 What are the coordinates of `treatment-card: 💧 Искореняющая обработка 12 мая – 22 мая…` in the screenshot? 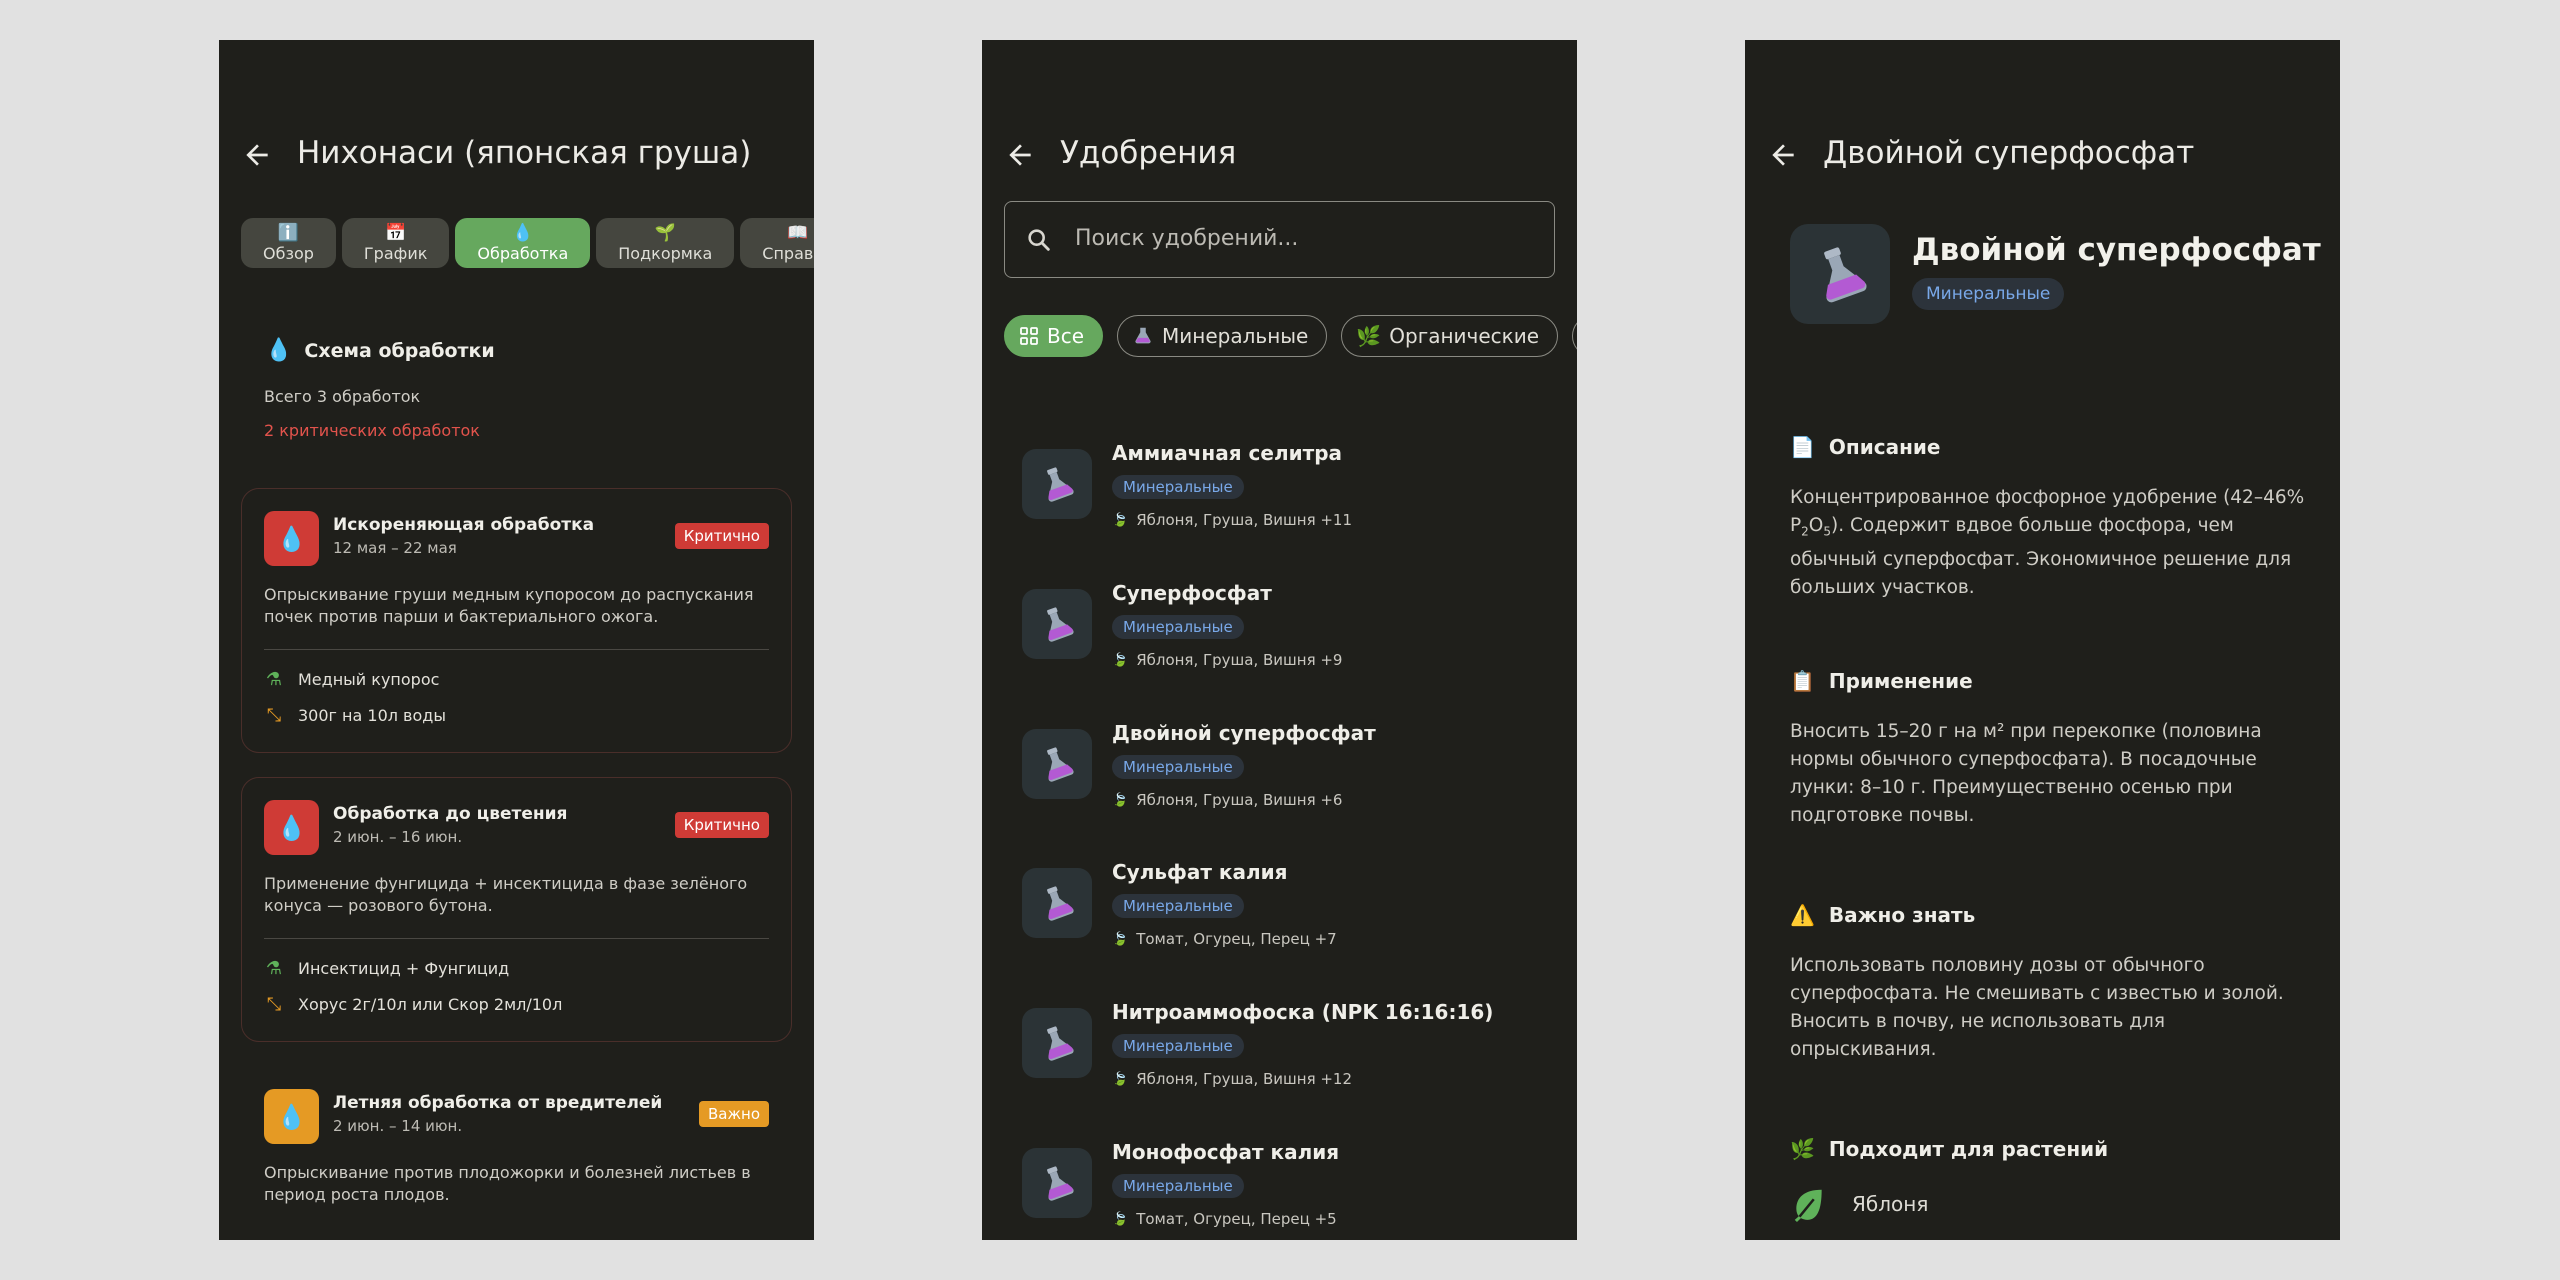 It's located at (516, 620).